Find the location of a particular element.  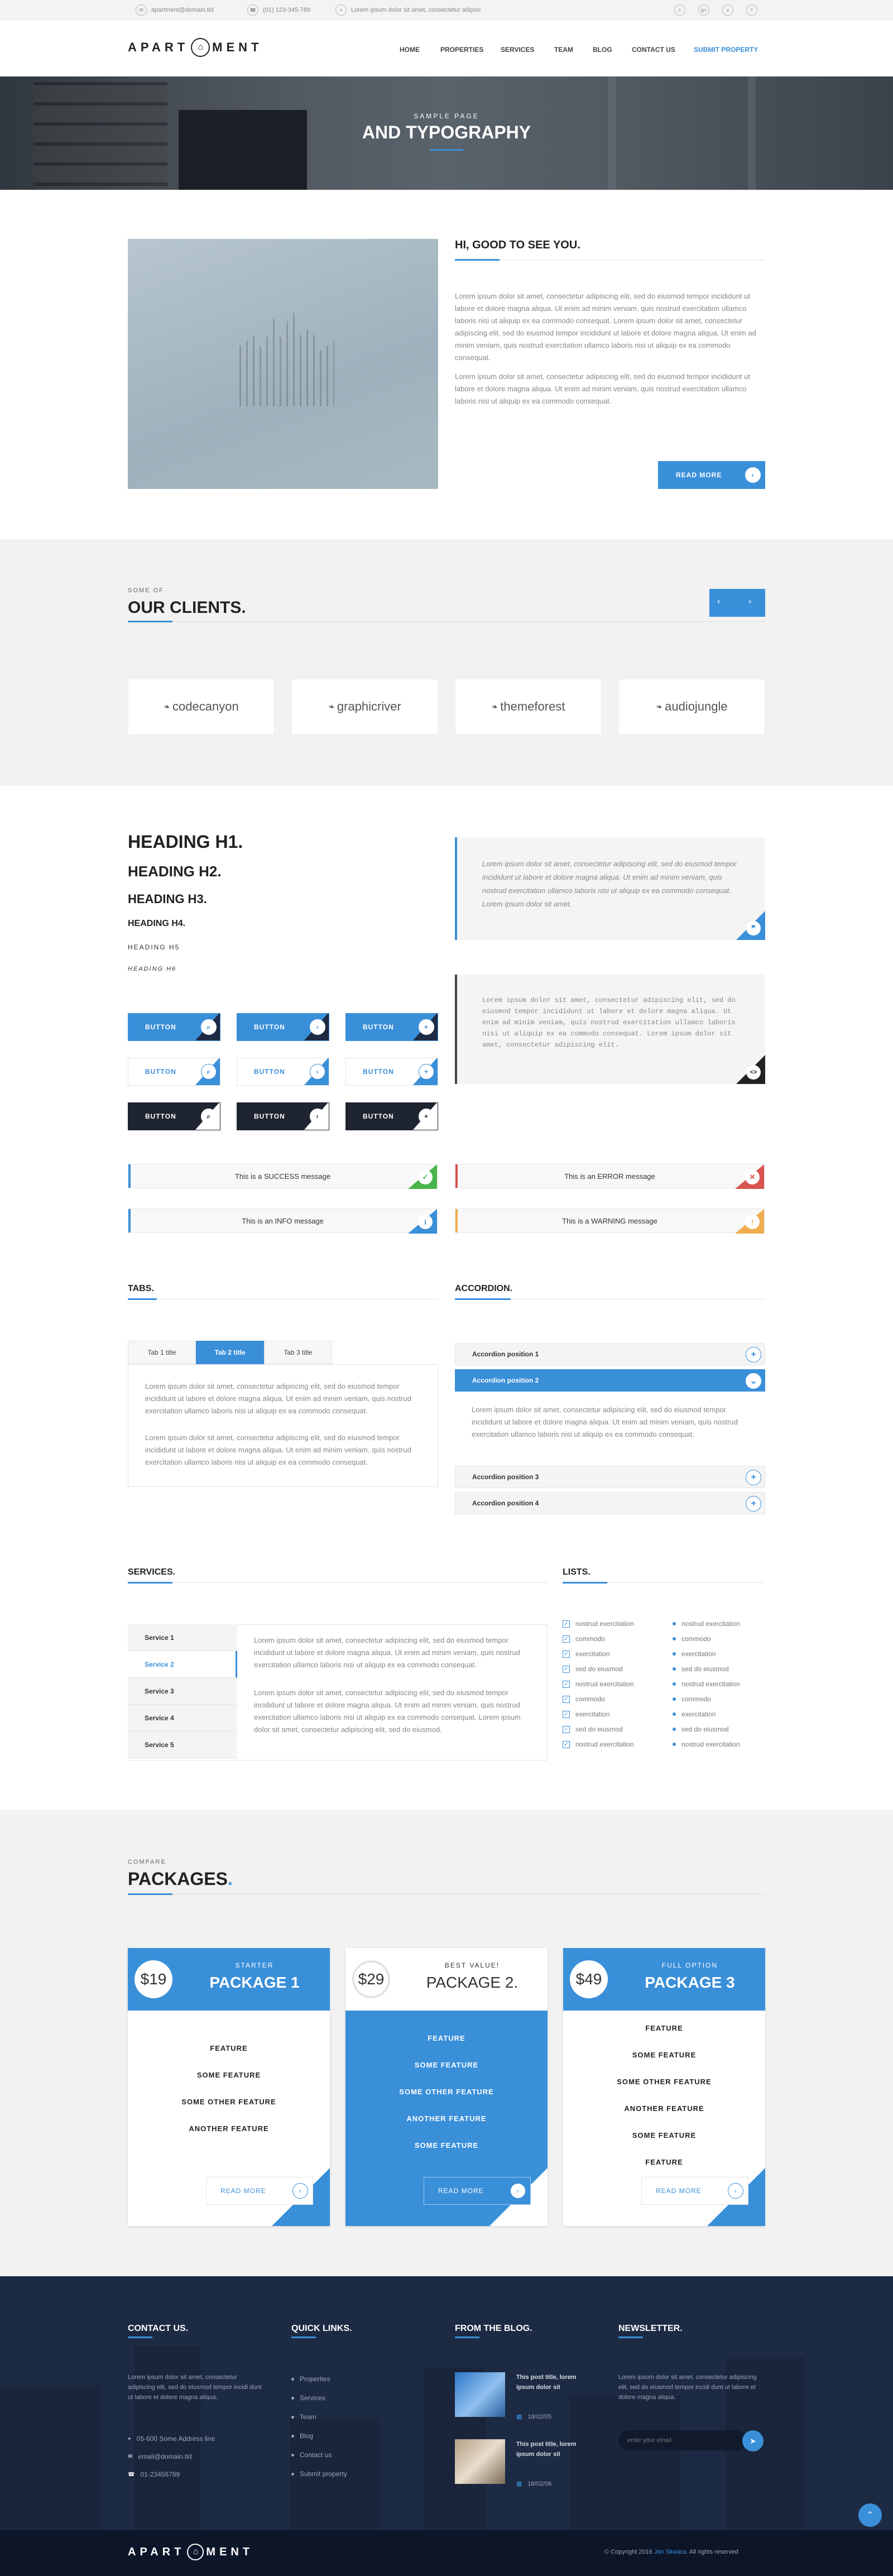

heading-h5: HEADING H5 is located at coordinates (154, 947).